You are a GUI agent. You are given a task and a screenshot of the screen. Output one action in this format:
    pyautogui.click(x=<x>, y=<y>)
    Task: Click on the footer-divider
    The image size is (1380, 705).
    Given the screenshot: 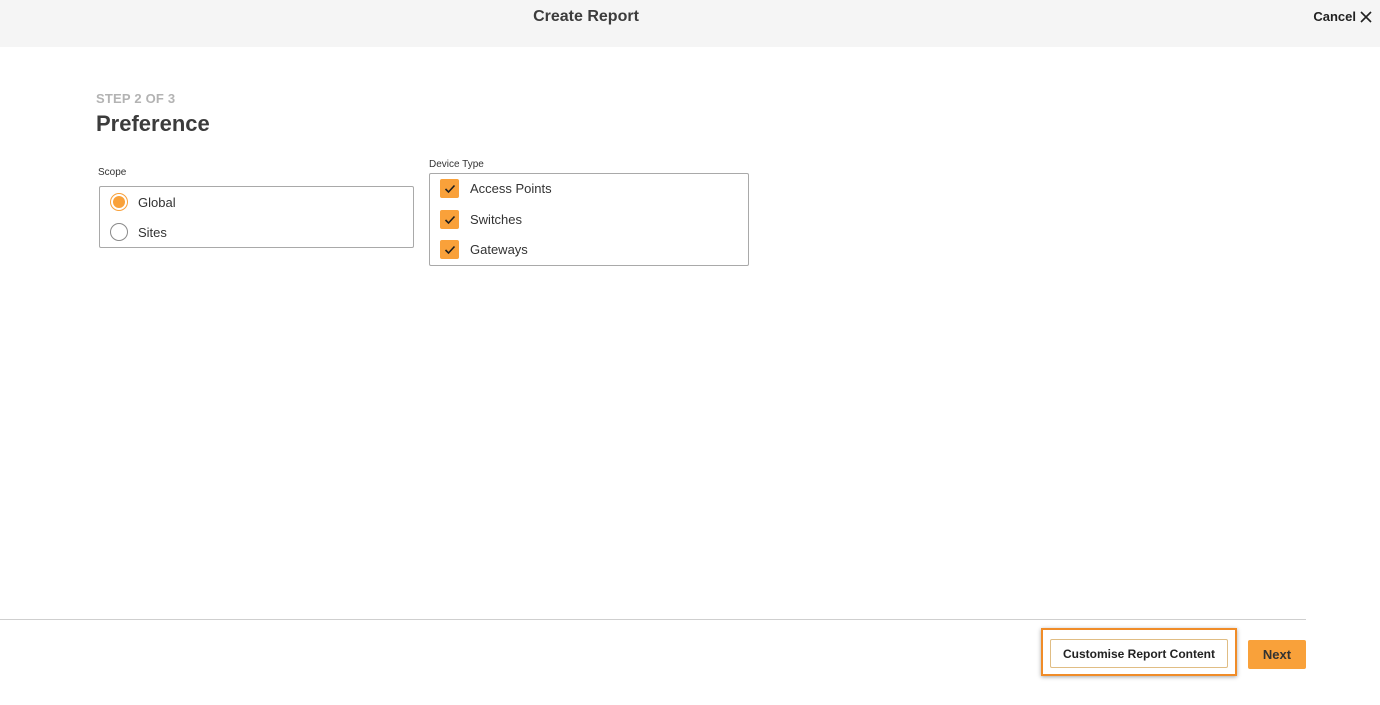 What is the action you would take?
    pyautogui.click(x=653, y=619)
    